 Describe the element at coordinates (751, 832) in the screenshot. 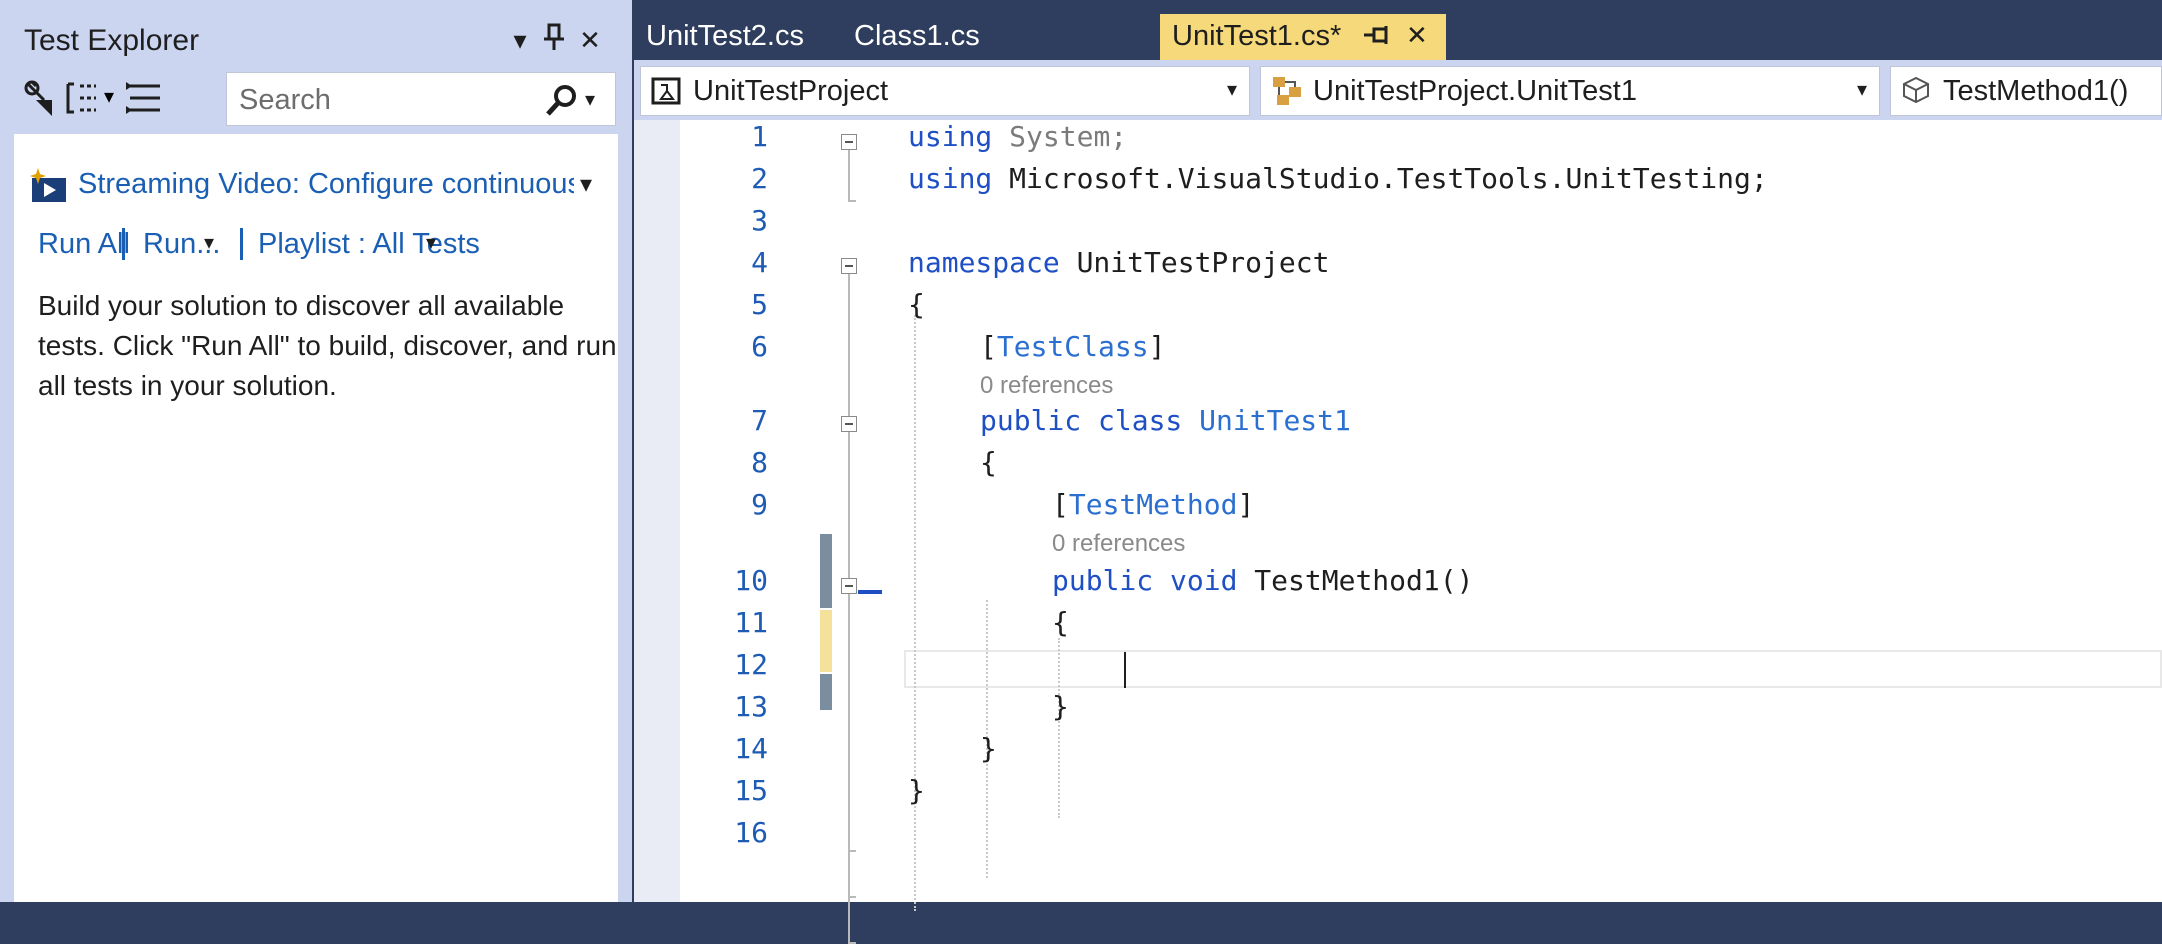

I see `line-number: 16` at that location.